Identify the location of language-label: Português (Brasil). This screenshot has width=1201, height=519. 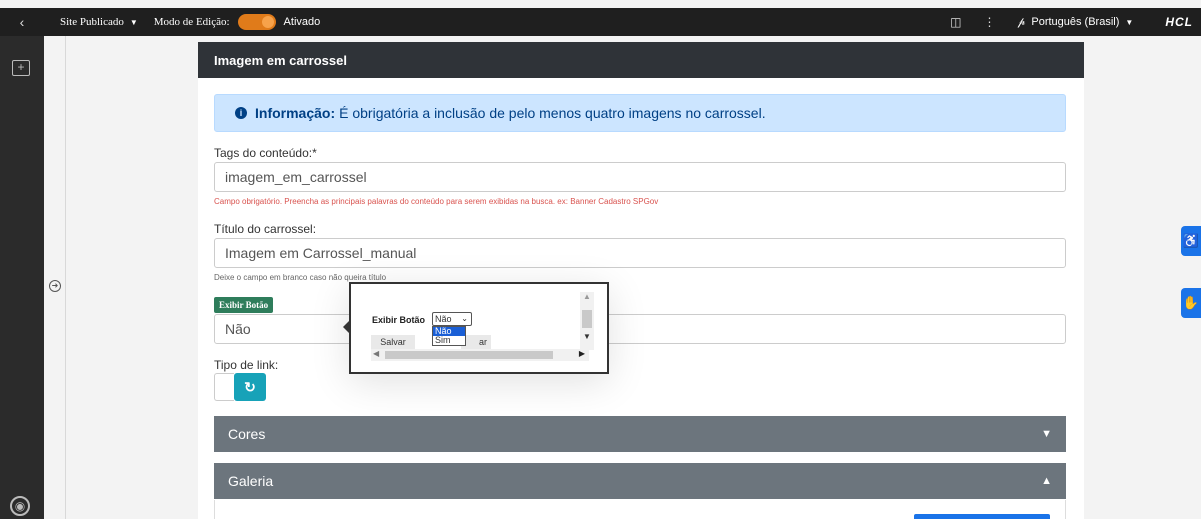
(1075, 22).